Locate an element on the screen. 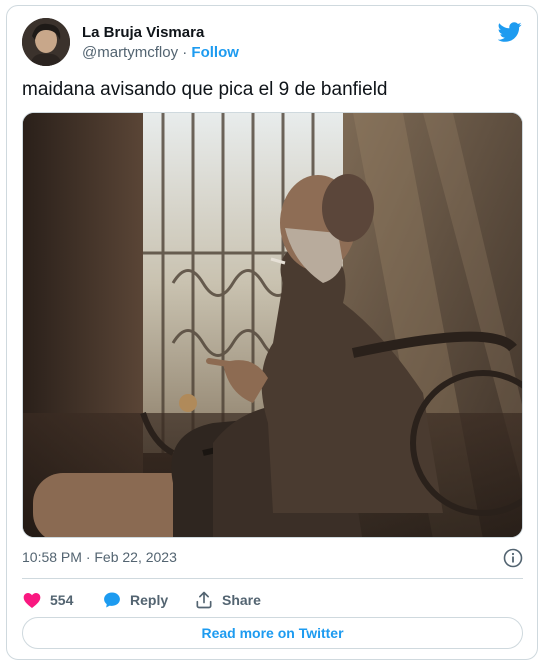  share-button: Share is located at coordinates (227, 600).